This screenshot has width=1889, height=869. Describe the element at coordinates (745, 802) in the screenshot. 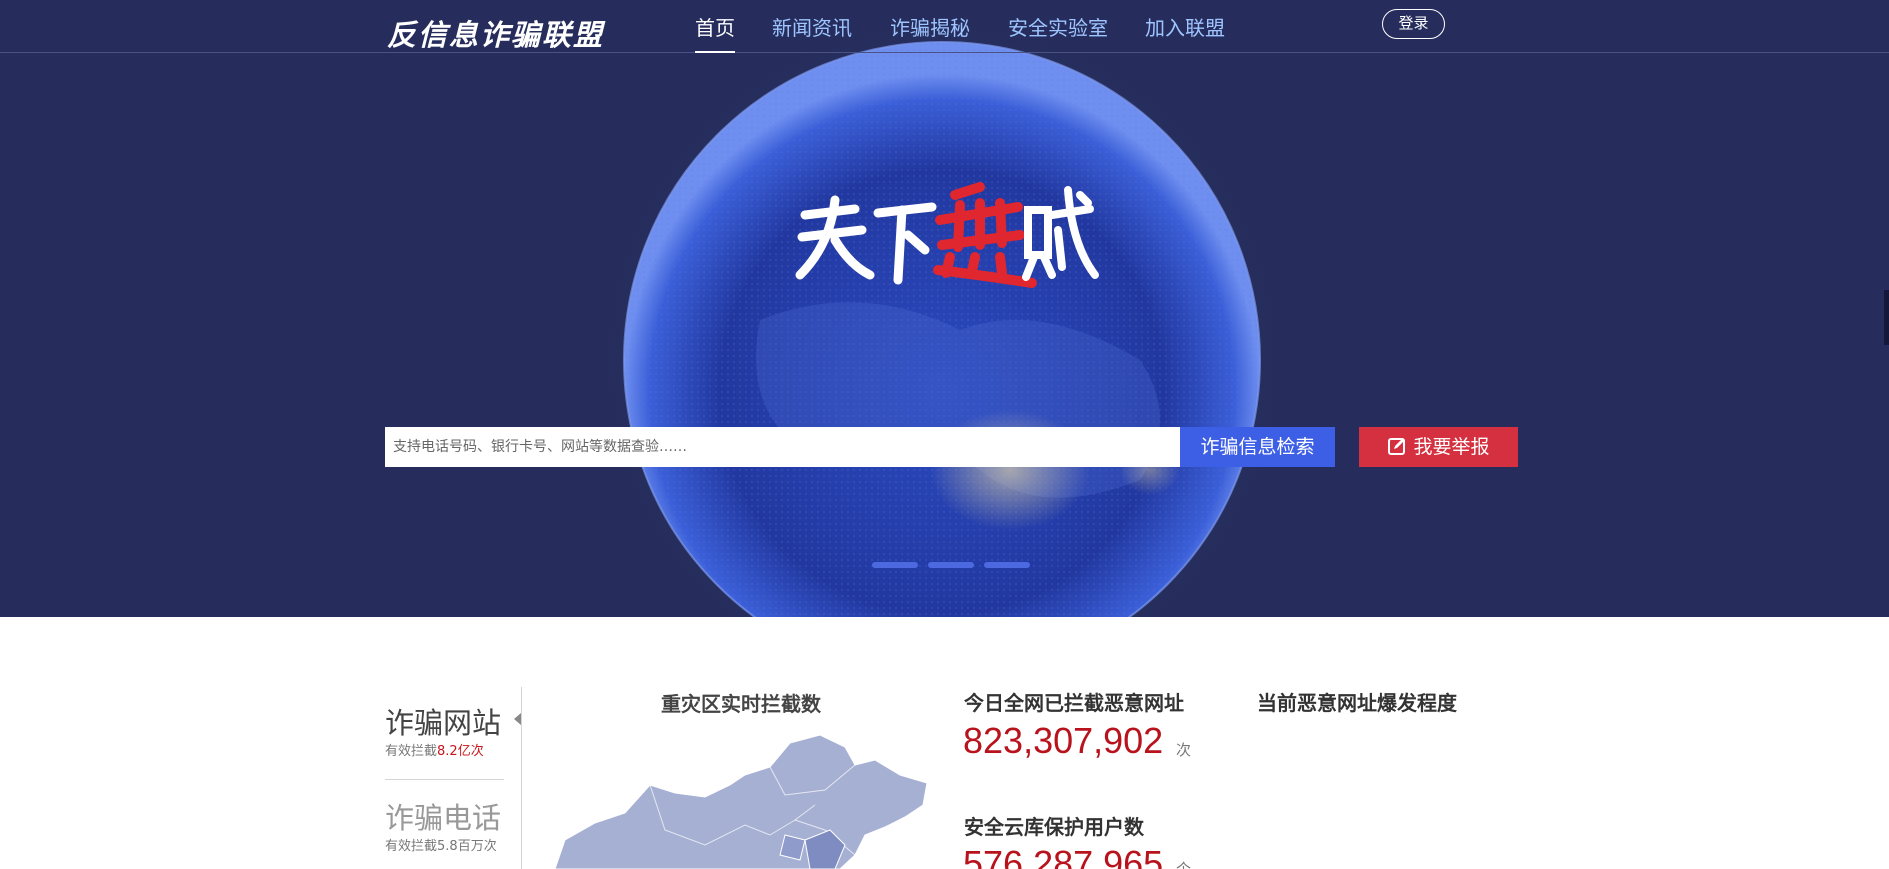

I see `china-map` at that location.